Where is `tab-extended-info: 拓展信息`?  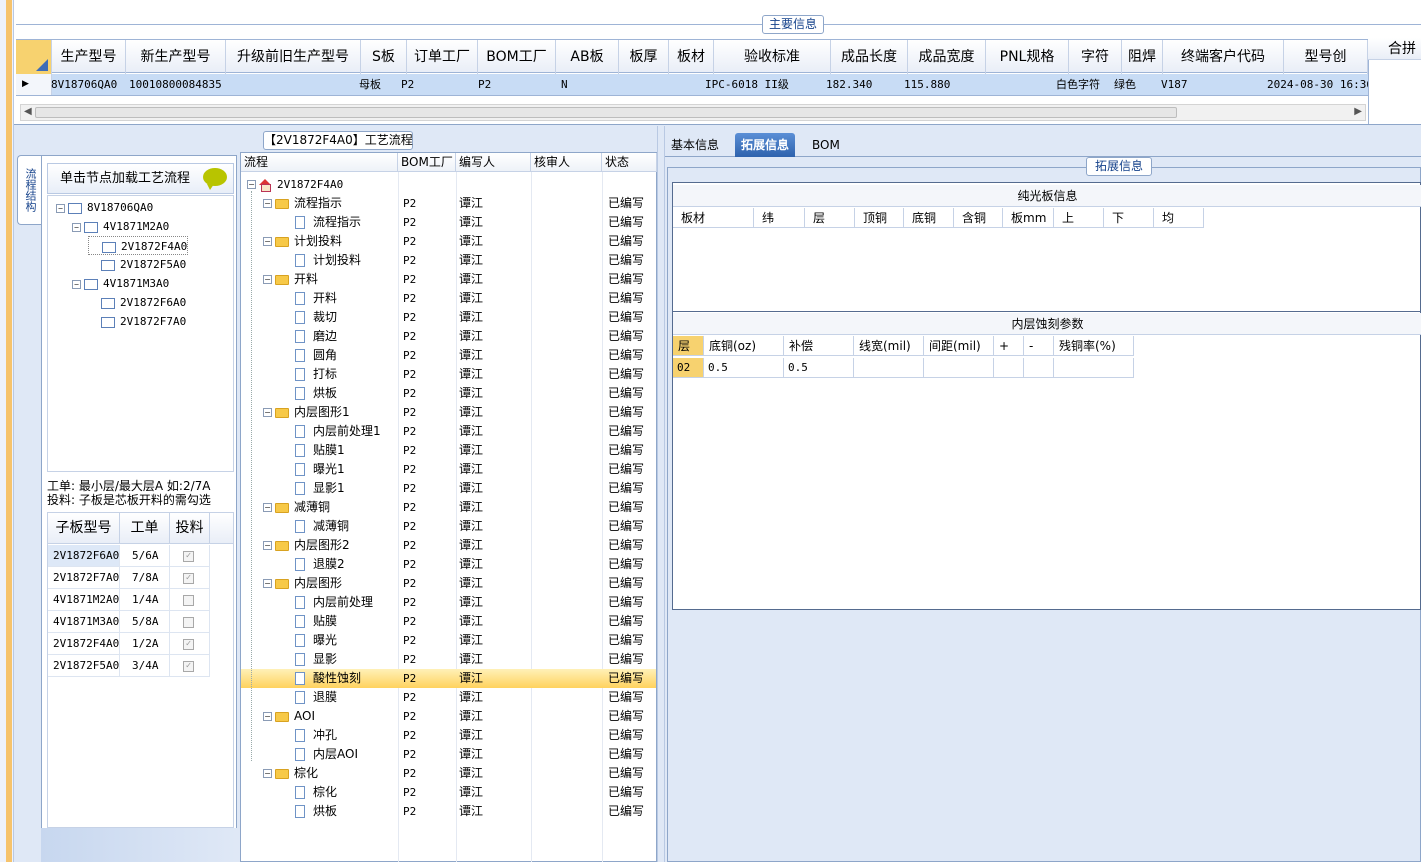
tab-extended-info: 拓展信息 is located at coordinates (765, 145).